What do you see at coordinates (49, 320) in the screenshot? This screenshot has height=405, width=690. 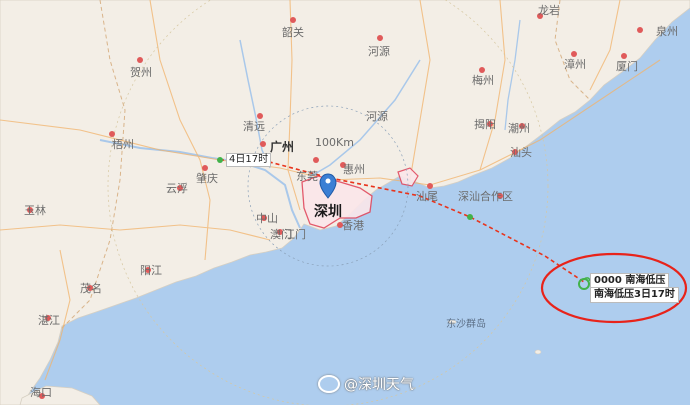 I see `label-zhanjiang: 湛江` at bounding box center [49, 320].